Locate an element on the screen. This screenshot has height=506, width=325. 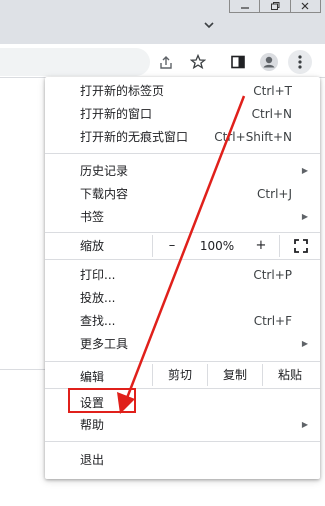
fullscreen-button is located at coordinates (300, 246).